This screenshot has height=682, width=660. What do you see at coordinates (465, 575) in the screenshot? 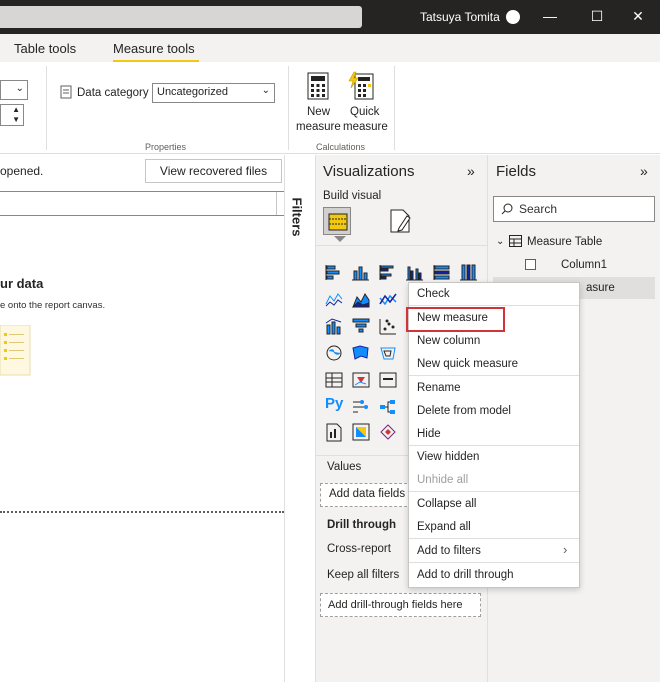
I see `menu-item-add-to-drill-through: Add to drill through` at bounding box center [465, 575].